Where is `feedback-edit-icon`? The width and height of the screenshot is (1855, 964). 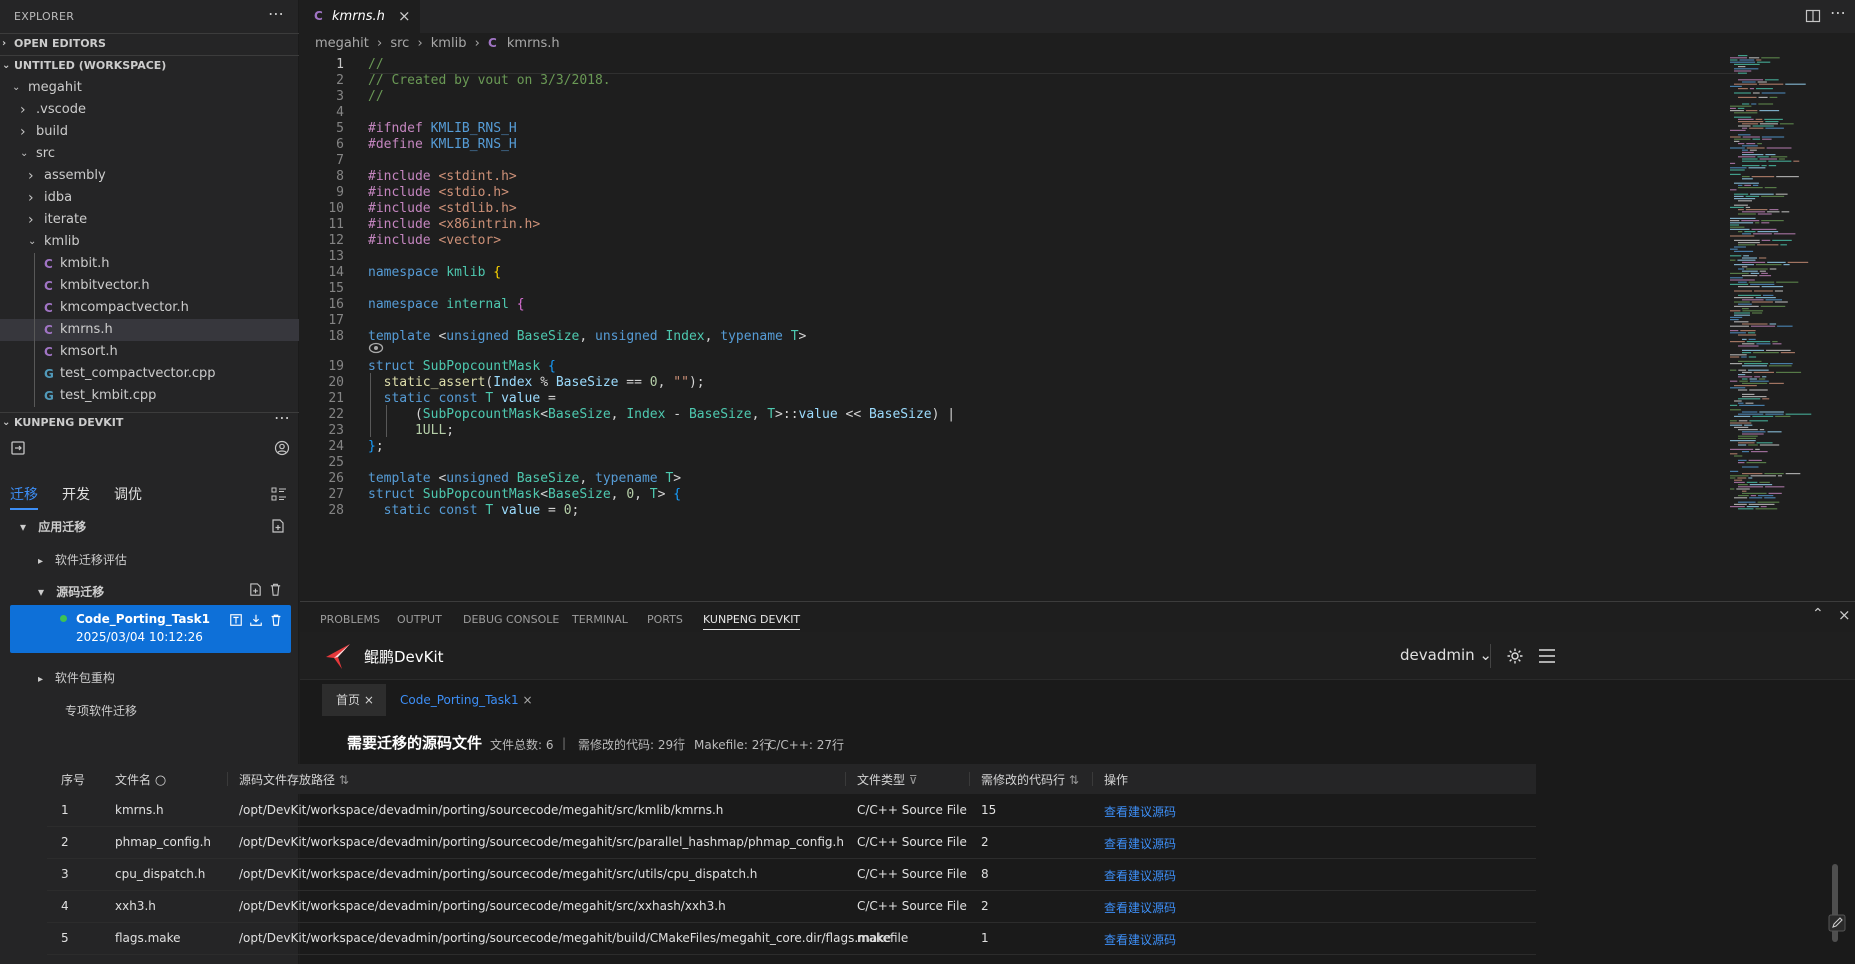
feedback-edit-icon is located at coordinates (1837, 923).